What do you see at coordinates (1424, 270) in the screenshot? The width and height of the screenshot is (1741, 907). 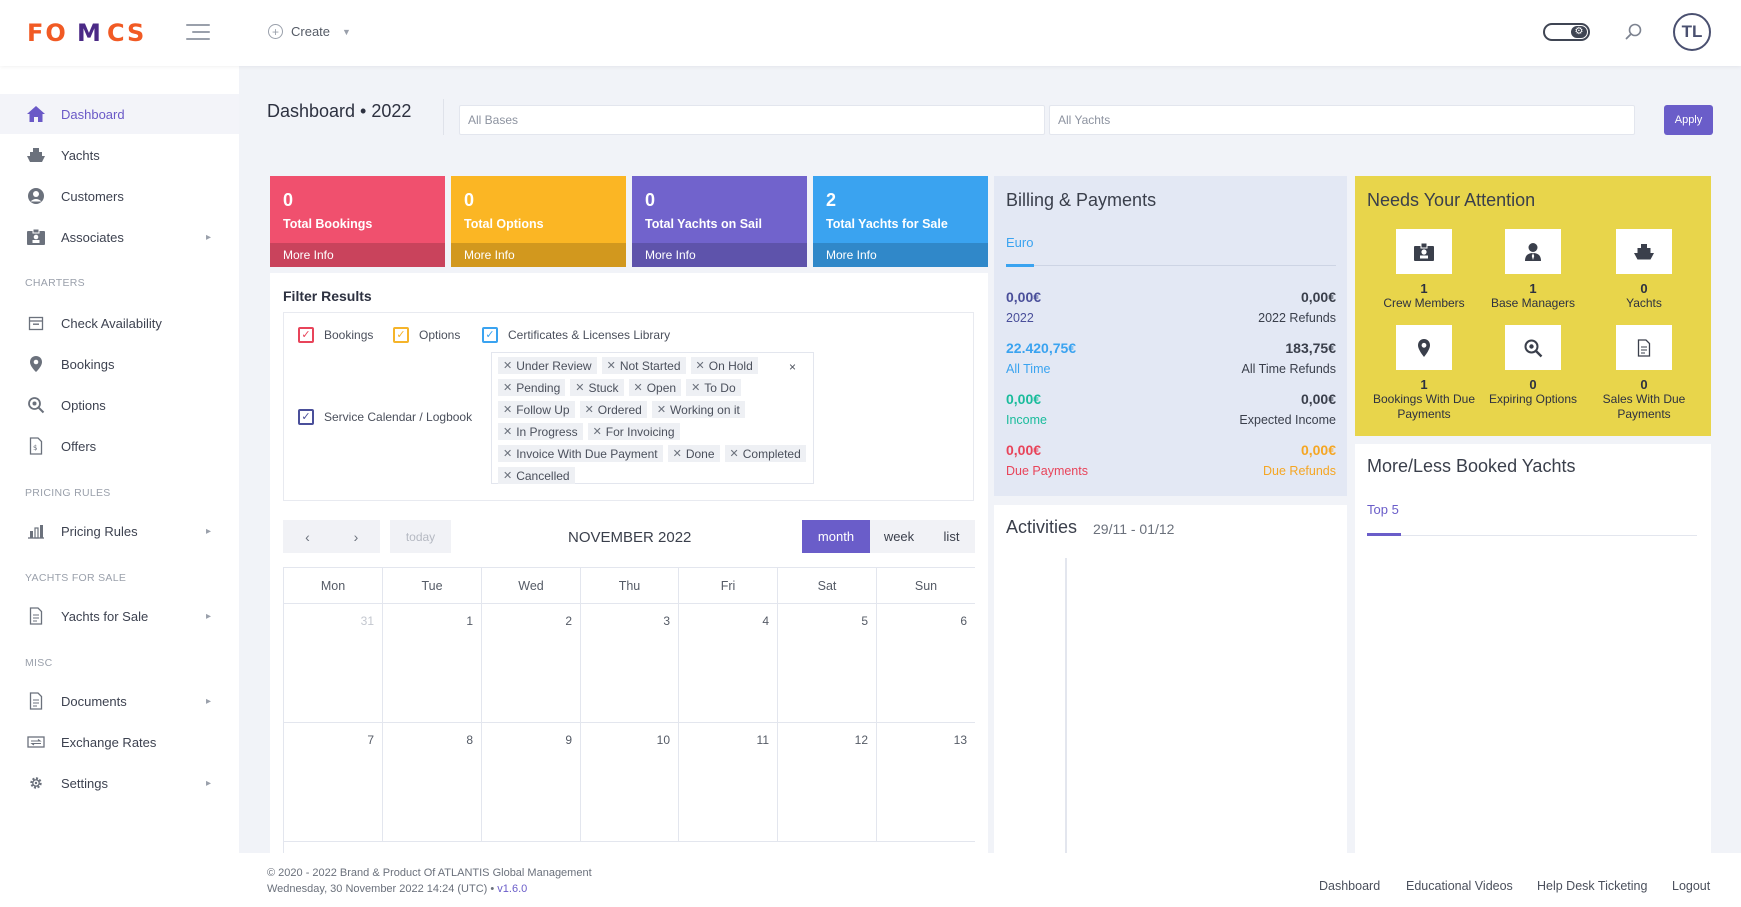 I see `attention-crew-members: 1 Crew Members` at bounding box center [1424, 270].